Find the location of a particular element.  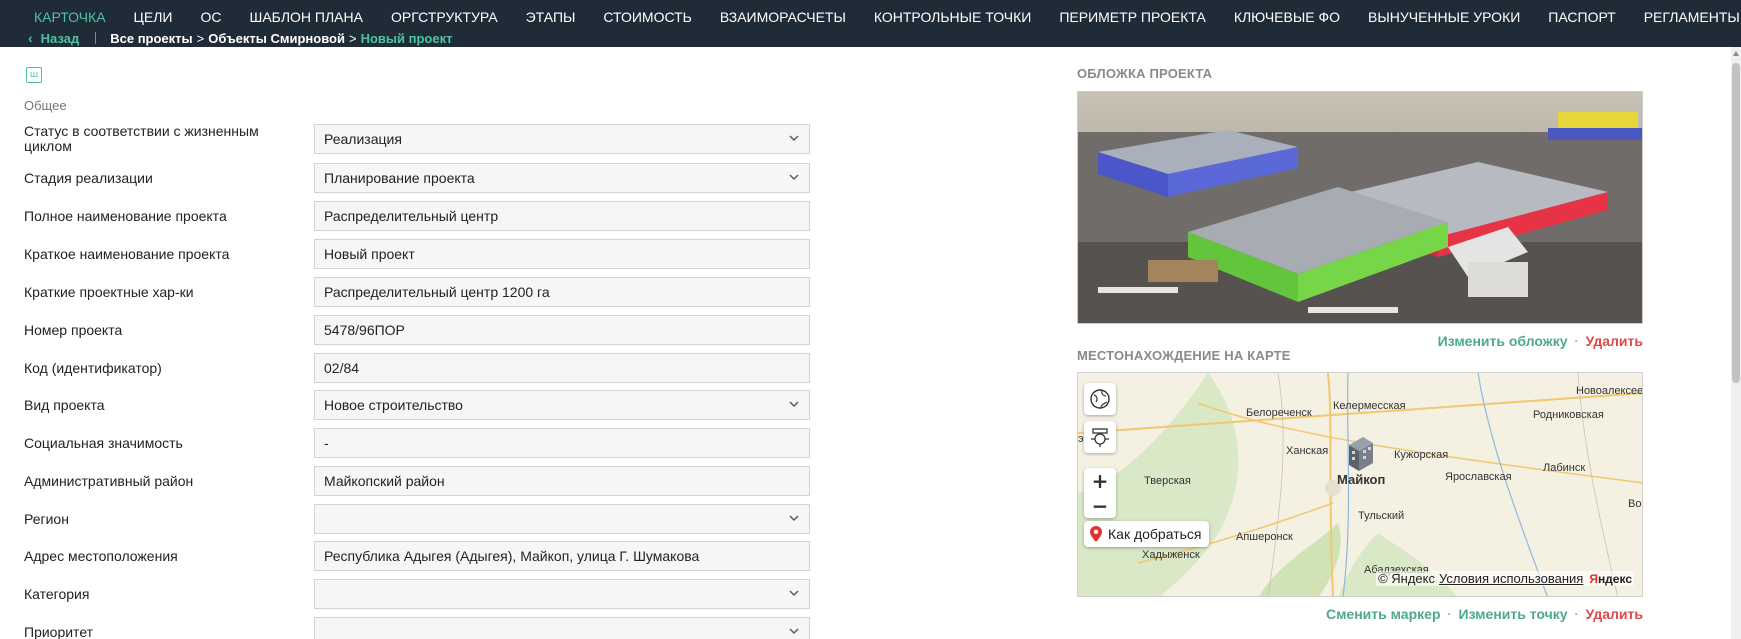

region-select is located at coordinates (562, 519).